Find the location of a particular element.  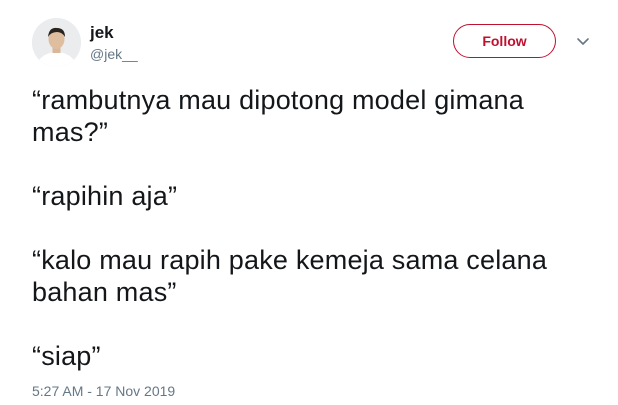

tweet-paragraph: “rapihin aja” is located at coordinates (317, 196).